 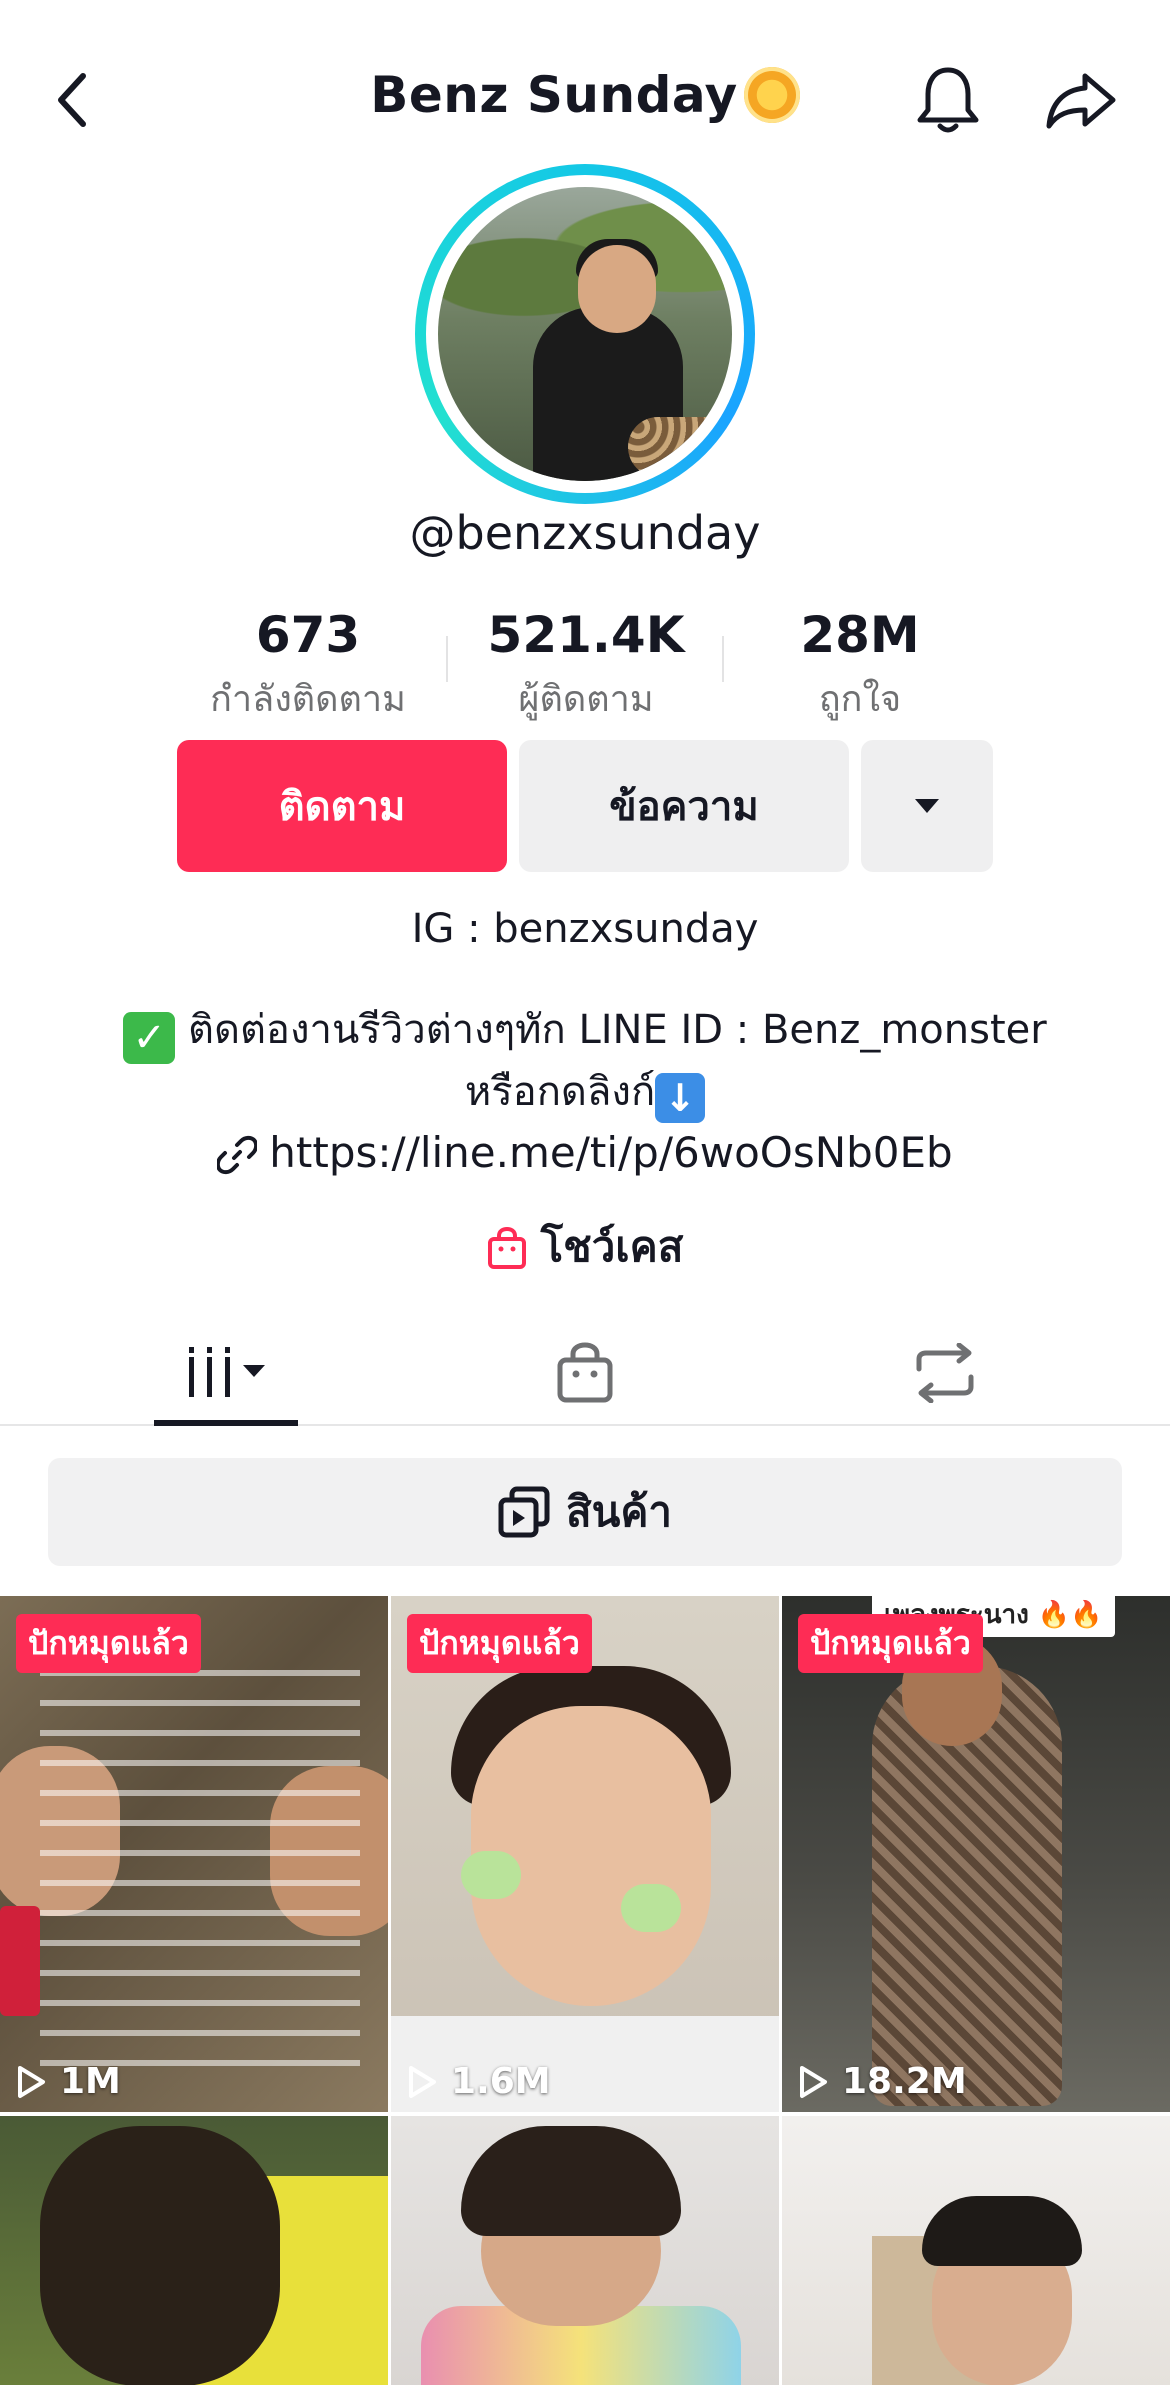 I want to click on profile-display-name: Benz Sunday, so click(x=554, y=95).